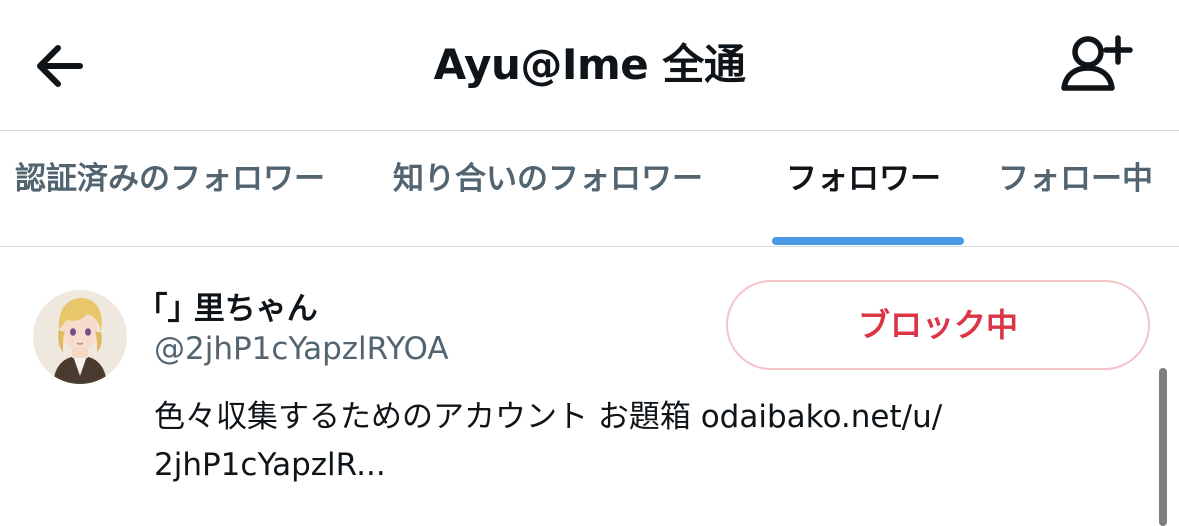 This screenshot has width=1179, height=526. Describe the element at coordinates (863, 179) in the screenshot. I see `tab-followers: フォロワー` at that location.